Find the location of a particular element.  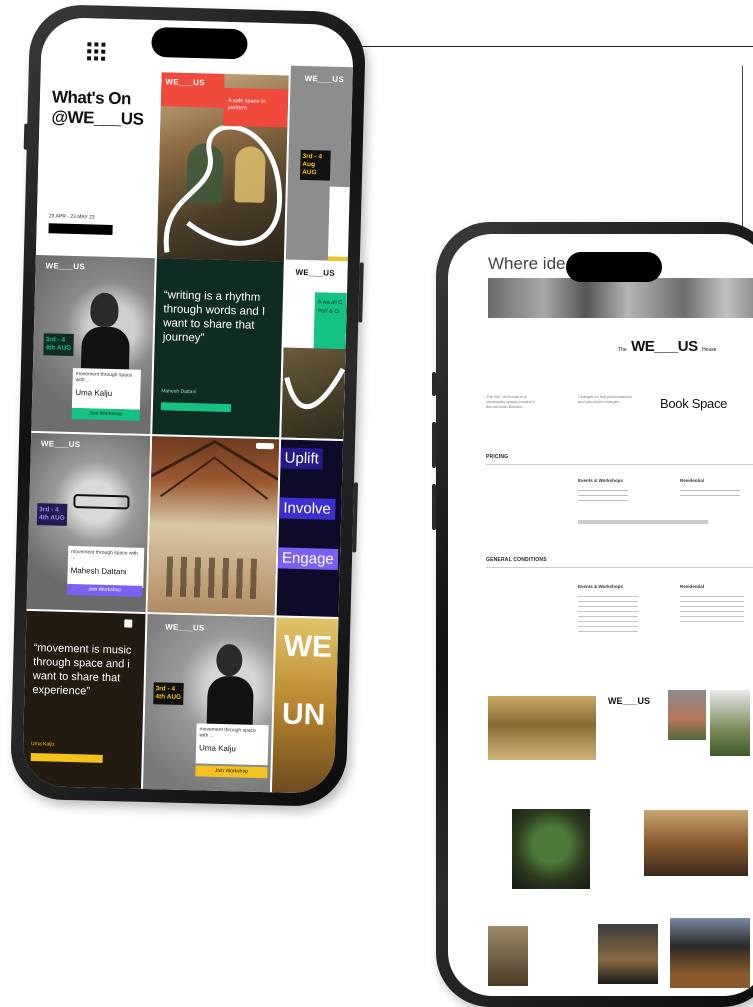

page-title: What's On @WE___US is located at coordinates (97, 108).